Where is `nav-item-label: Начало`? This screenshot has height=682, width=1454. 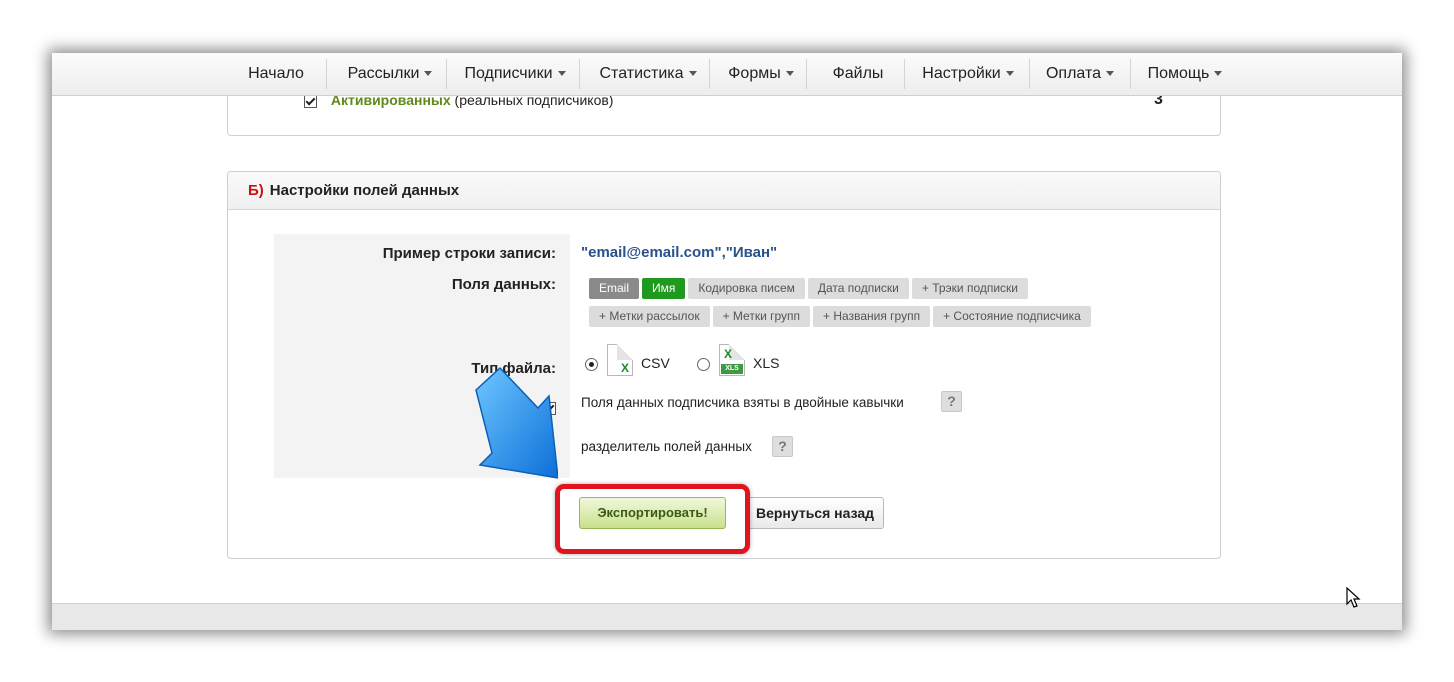
nav-item-label: Начало is located at coordinates (276, 73).